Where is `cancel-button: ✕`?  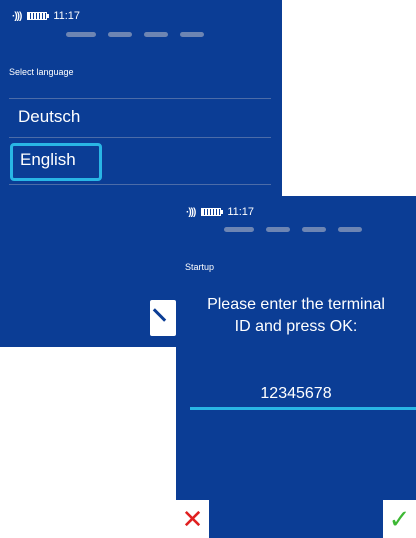 cancel-button: ✕ is located at coordinates (192, 519).